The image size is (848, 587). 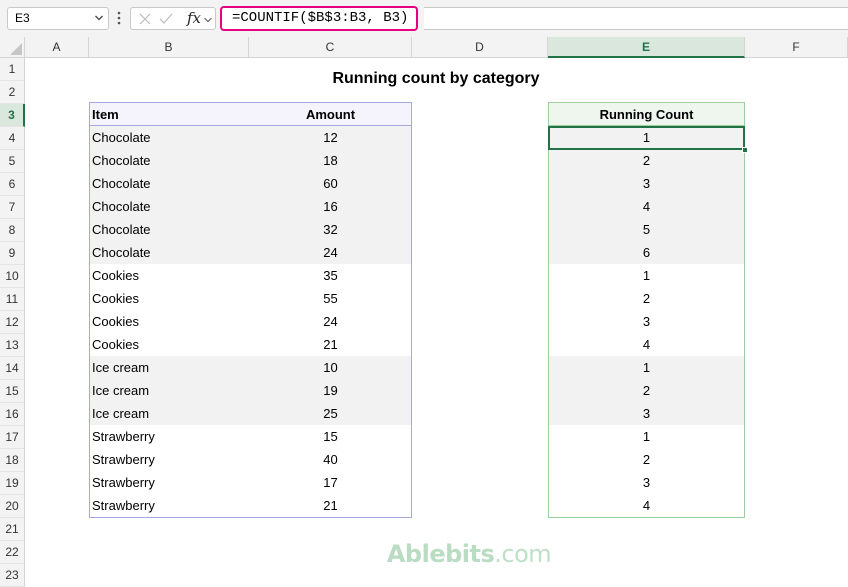 I want to click on cell-amount: 15, so click(x=330, y=436).